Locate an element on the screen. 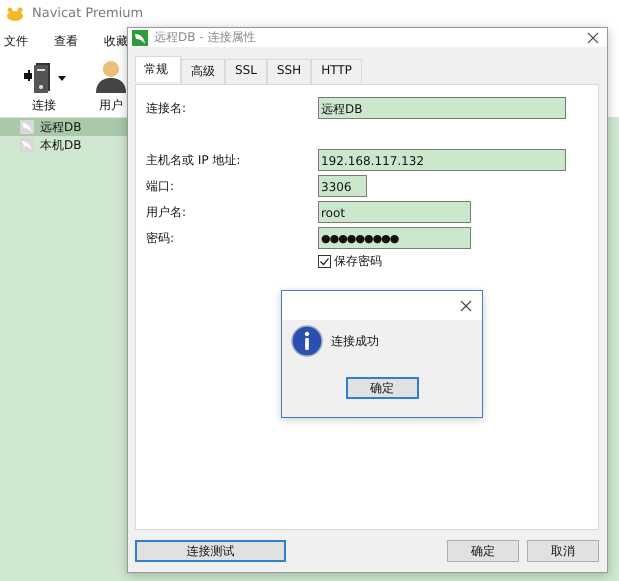 This screenshot has height=581, width=619. app-logo-icon is located at coordinates (15, 13).